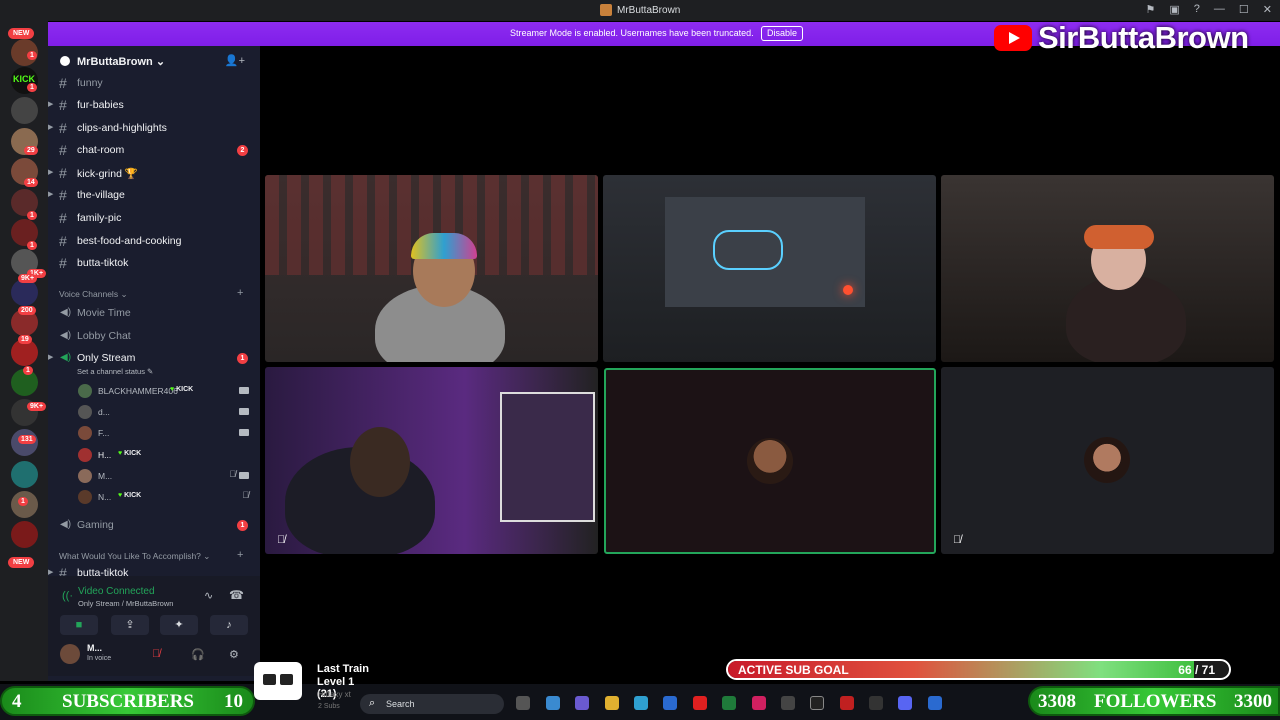  Describe the element at coordinates (129, 453) in the screenshot. I see `kick-tag: KICK` at that location.